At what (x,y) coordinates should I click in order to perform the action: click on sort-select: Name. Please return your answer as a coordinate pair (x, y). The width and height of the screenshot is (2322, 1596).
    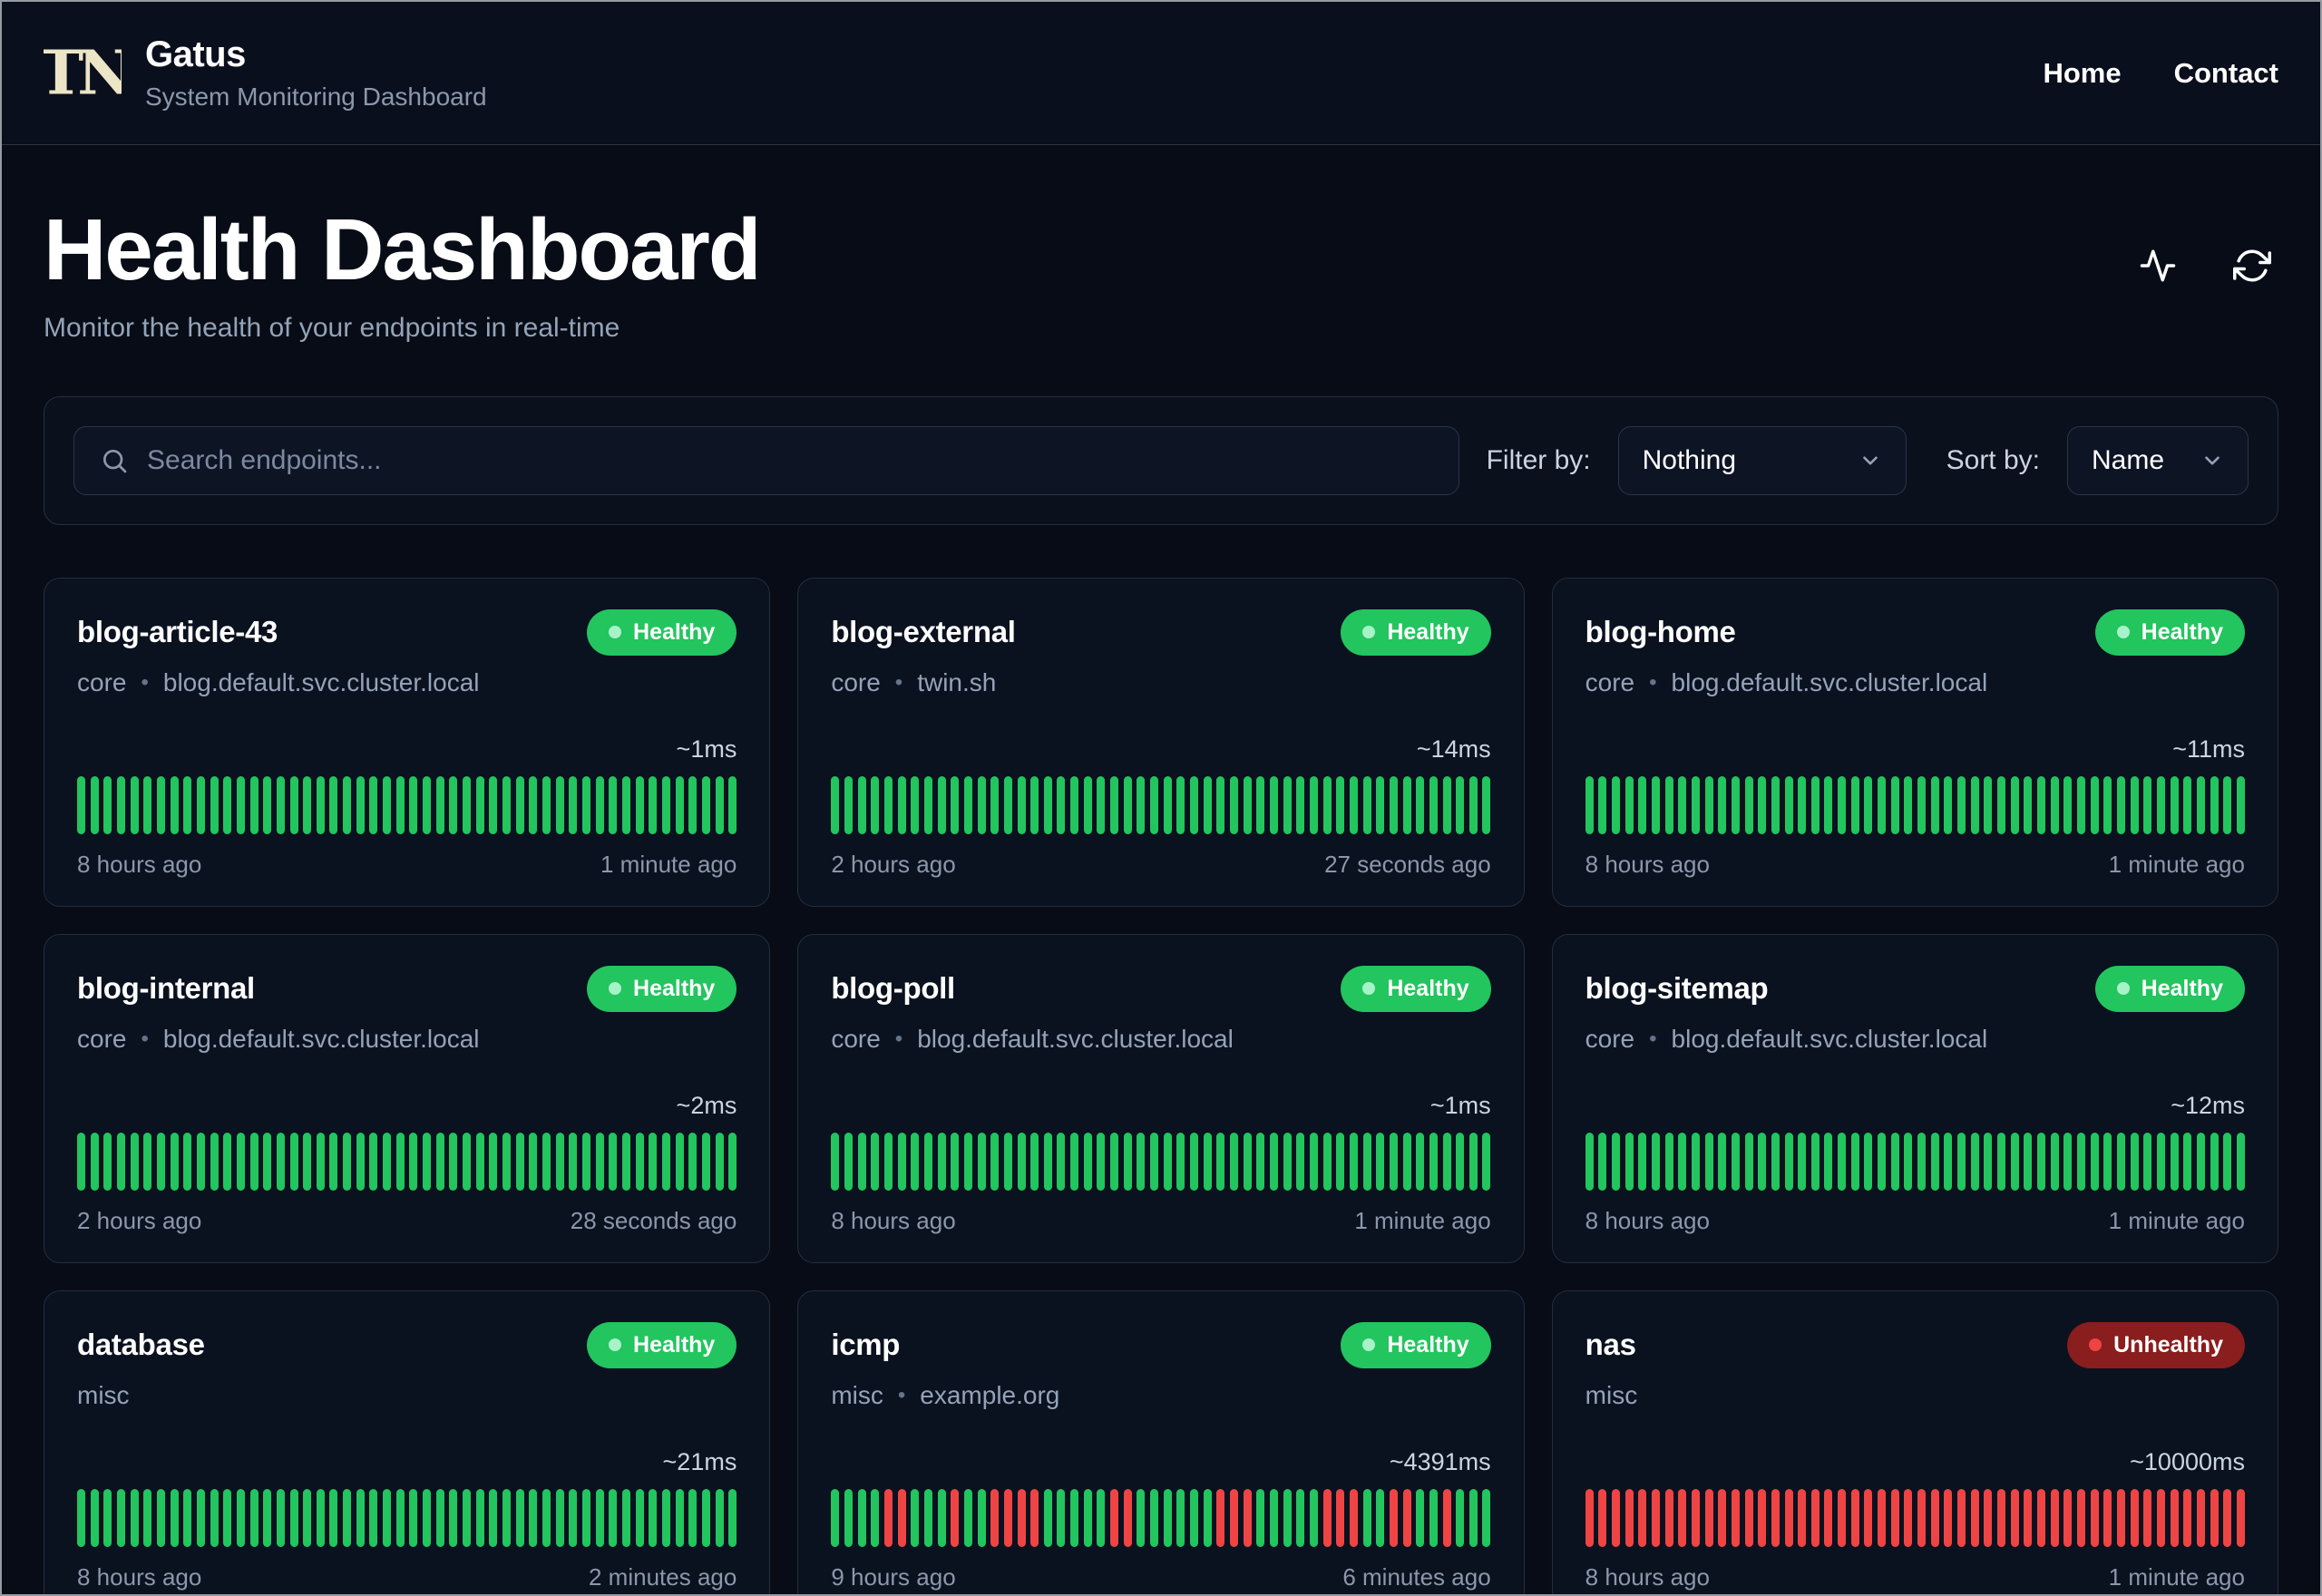
    Looking at the image, I should click on (2158, 460).